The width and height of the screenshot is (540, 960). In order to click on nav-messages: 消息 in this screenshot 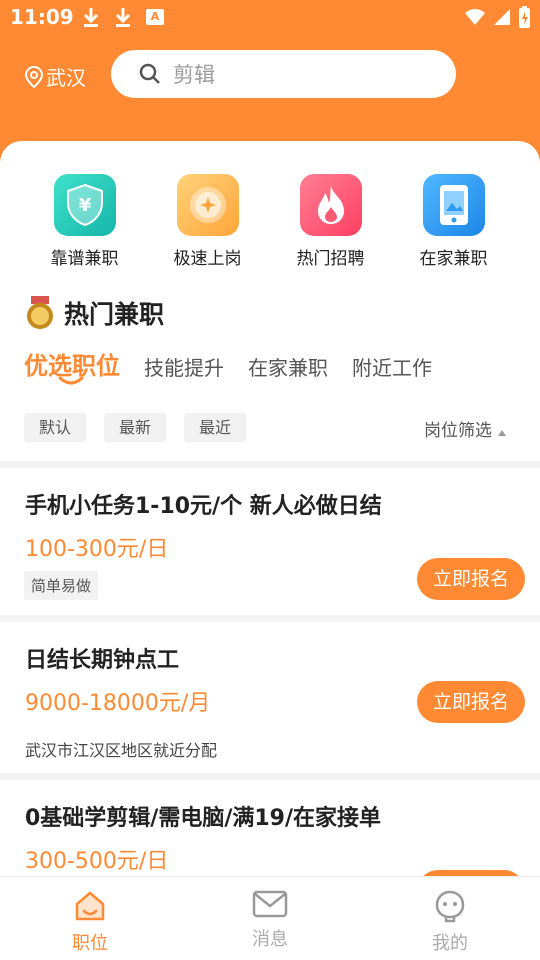, I will do `click(270, 918)`.